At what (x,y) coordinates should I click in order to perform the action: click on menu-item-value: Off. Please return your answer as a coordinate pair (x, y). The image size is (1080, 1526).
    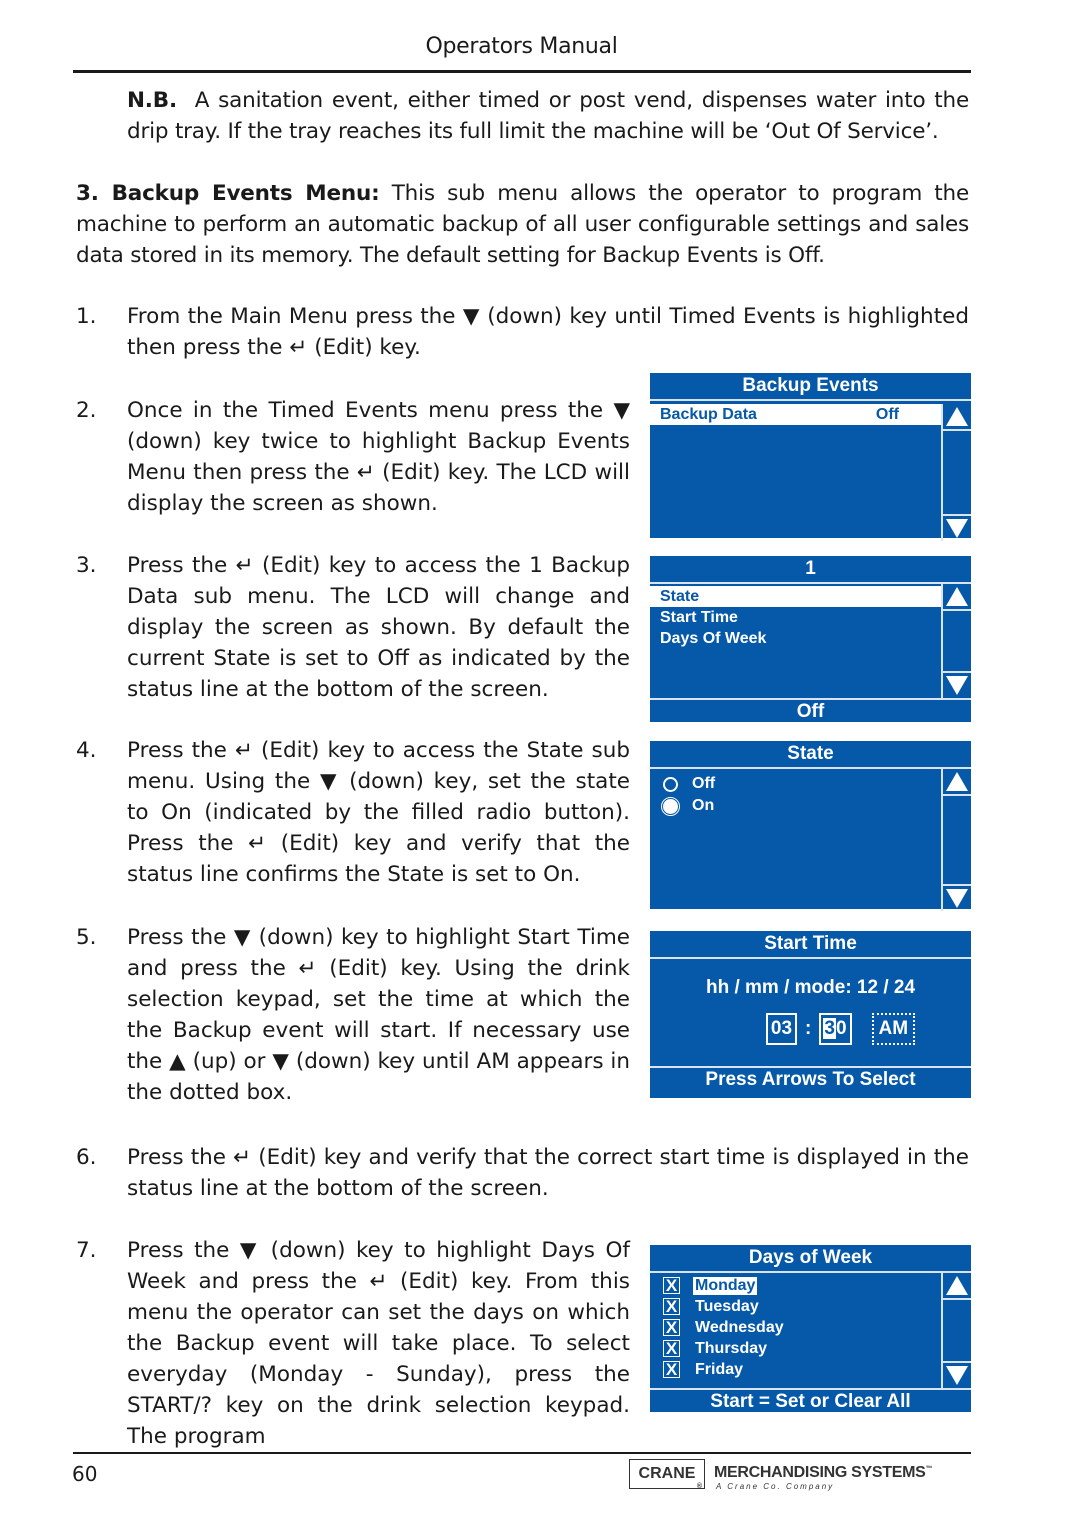
    Looking at the image, I should click on (887, 414).